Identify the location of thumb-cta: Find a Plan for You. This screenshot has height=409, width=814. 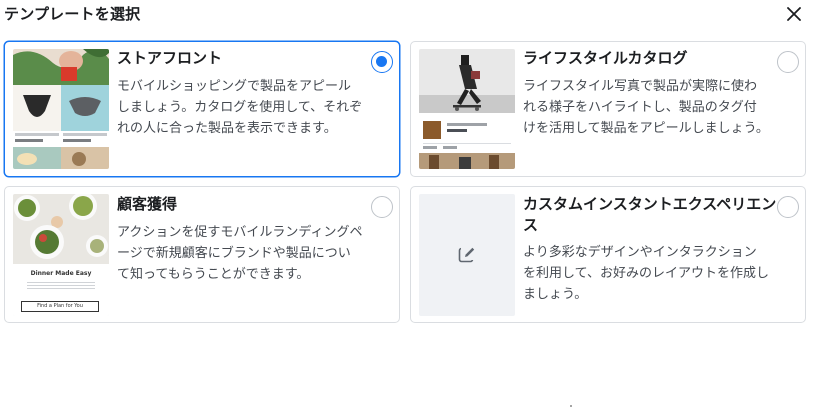
(60, 306).